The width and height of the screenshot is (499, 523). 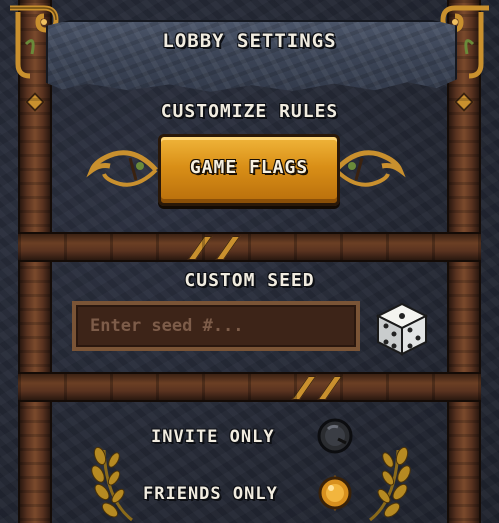 What do you see at coordinates (402, 328) in the screenshot?
I see `dice-icon` at bounding box center [402, 328].